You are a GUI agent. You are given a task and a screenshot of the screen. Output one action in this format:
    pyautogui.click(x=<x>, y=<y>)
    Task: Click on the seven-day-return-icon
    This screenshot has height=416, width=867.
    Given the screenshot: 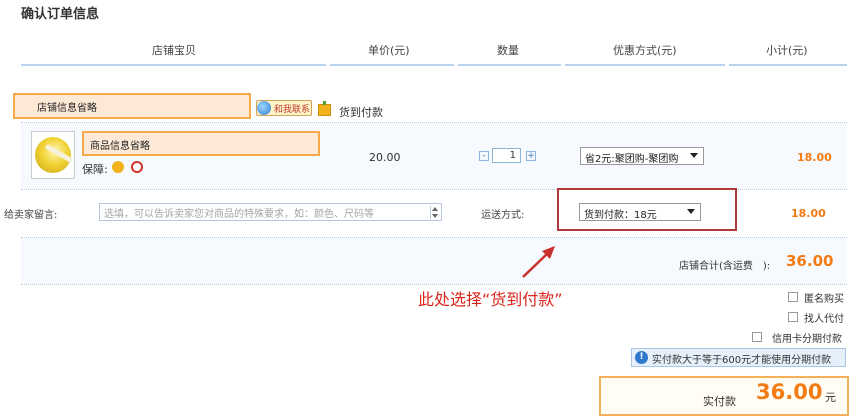 What is the action you would take?
    pyautogui.click(x=137, y=167)
    